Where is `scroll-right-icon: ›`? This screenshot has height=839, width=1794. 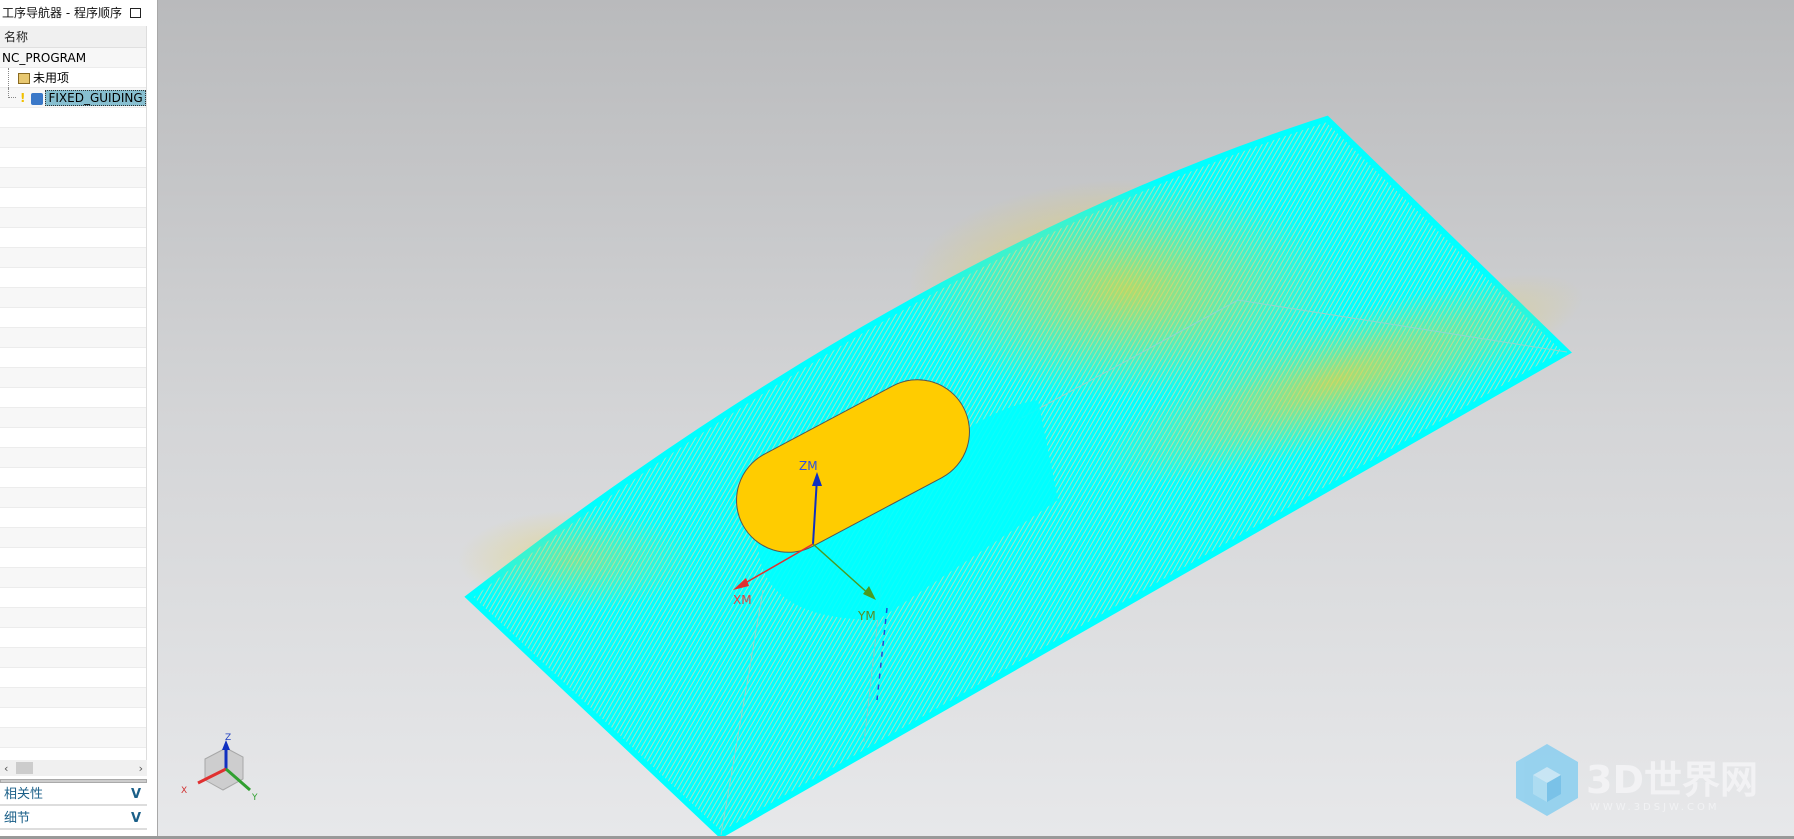
scroll-right-icon: › is located at coordinates (141, 768).